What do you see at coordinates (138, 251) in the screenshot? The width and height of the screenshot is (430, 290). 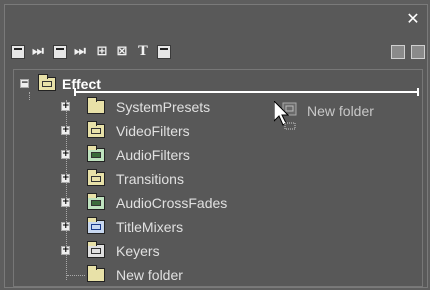 I see `tree-item-label: Keyers` at bounding box center [138, 251].